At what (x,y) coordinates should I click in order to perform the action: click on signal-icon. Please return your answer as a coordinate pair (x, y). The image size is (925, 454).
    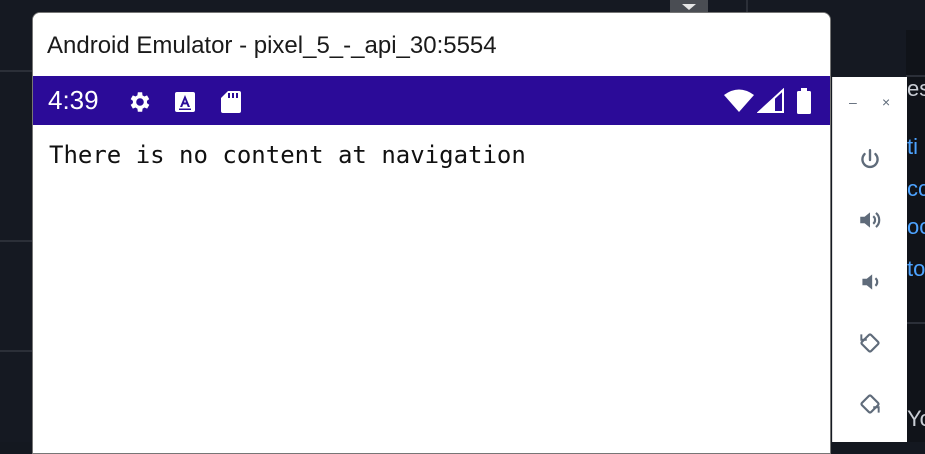
    Looking at the image, I should click on (770, 102).